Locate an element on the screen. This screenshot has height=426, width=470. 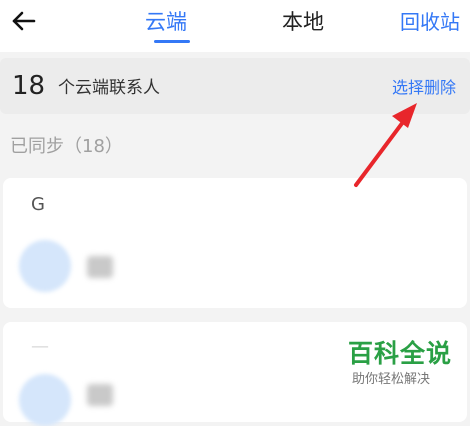
top-navigation-bar: 云端 本地 回收站 is located at coordinates (235, 26).